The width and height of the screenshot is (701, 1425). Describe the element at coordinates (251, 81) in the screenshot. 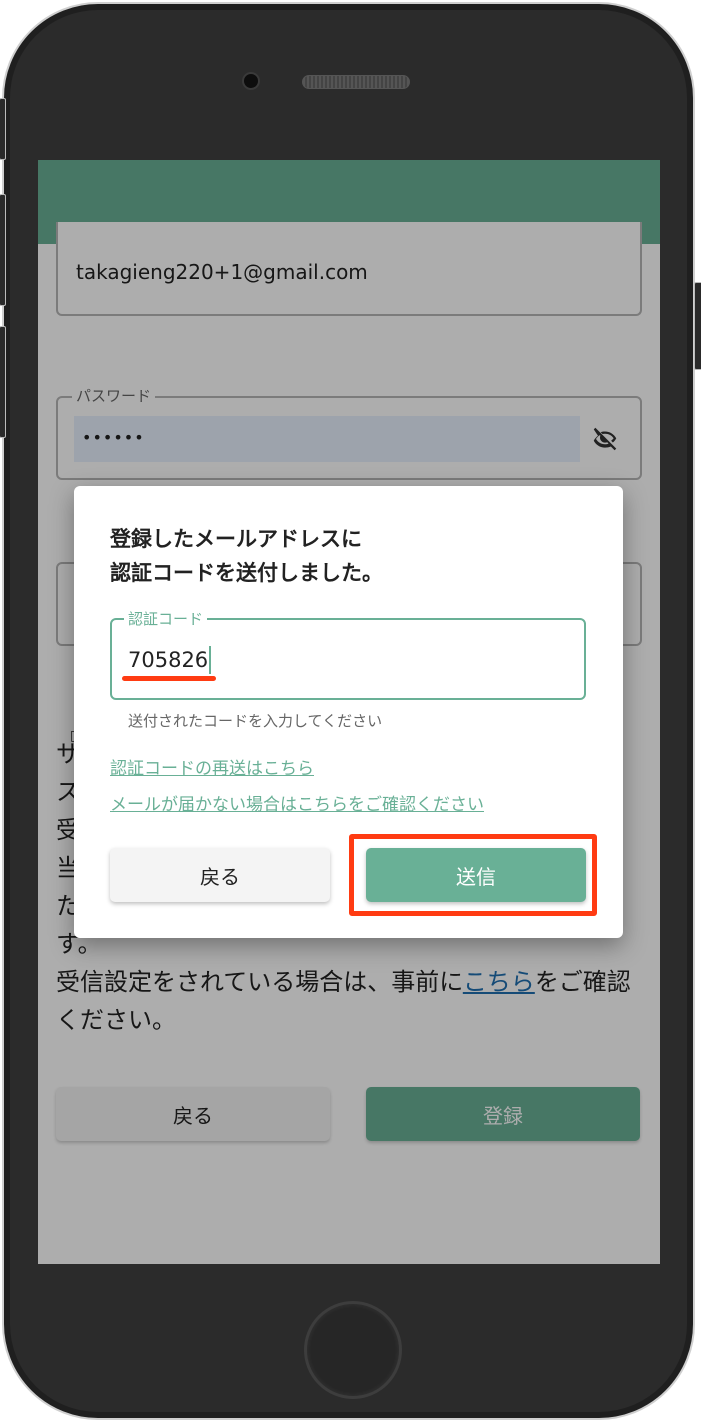

I see `front-camera` at that location.